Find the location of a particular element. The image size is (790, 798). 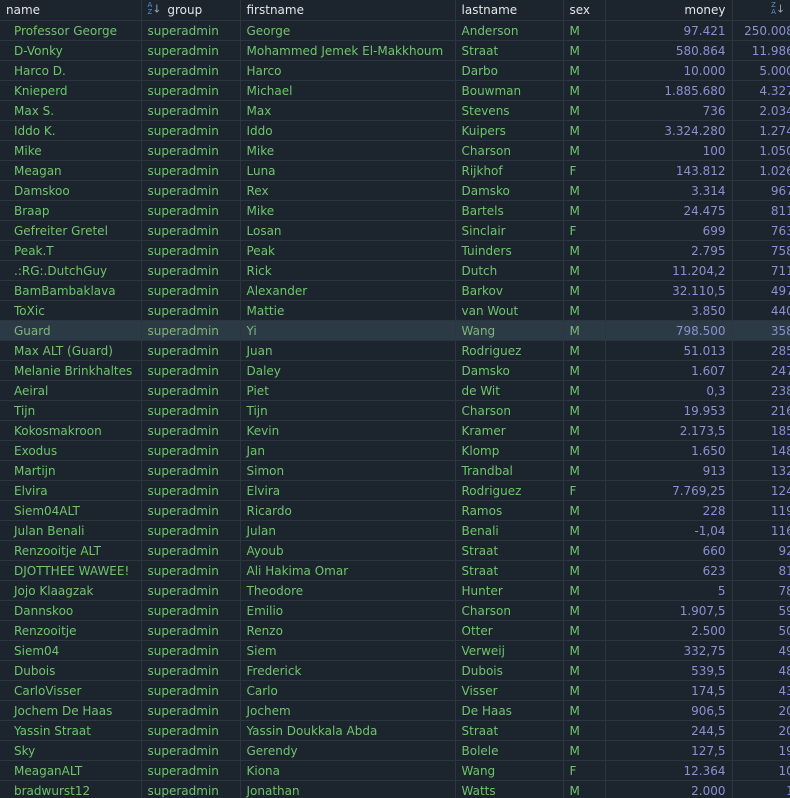

cell-bank: 1.274.890 is located at coordinates (761, 130).